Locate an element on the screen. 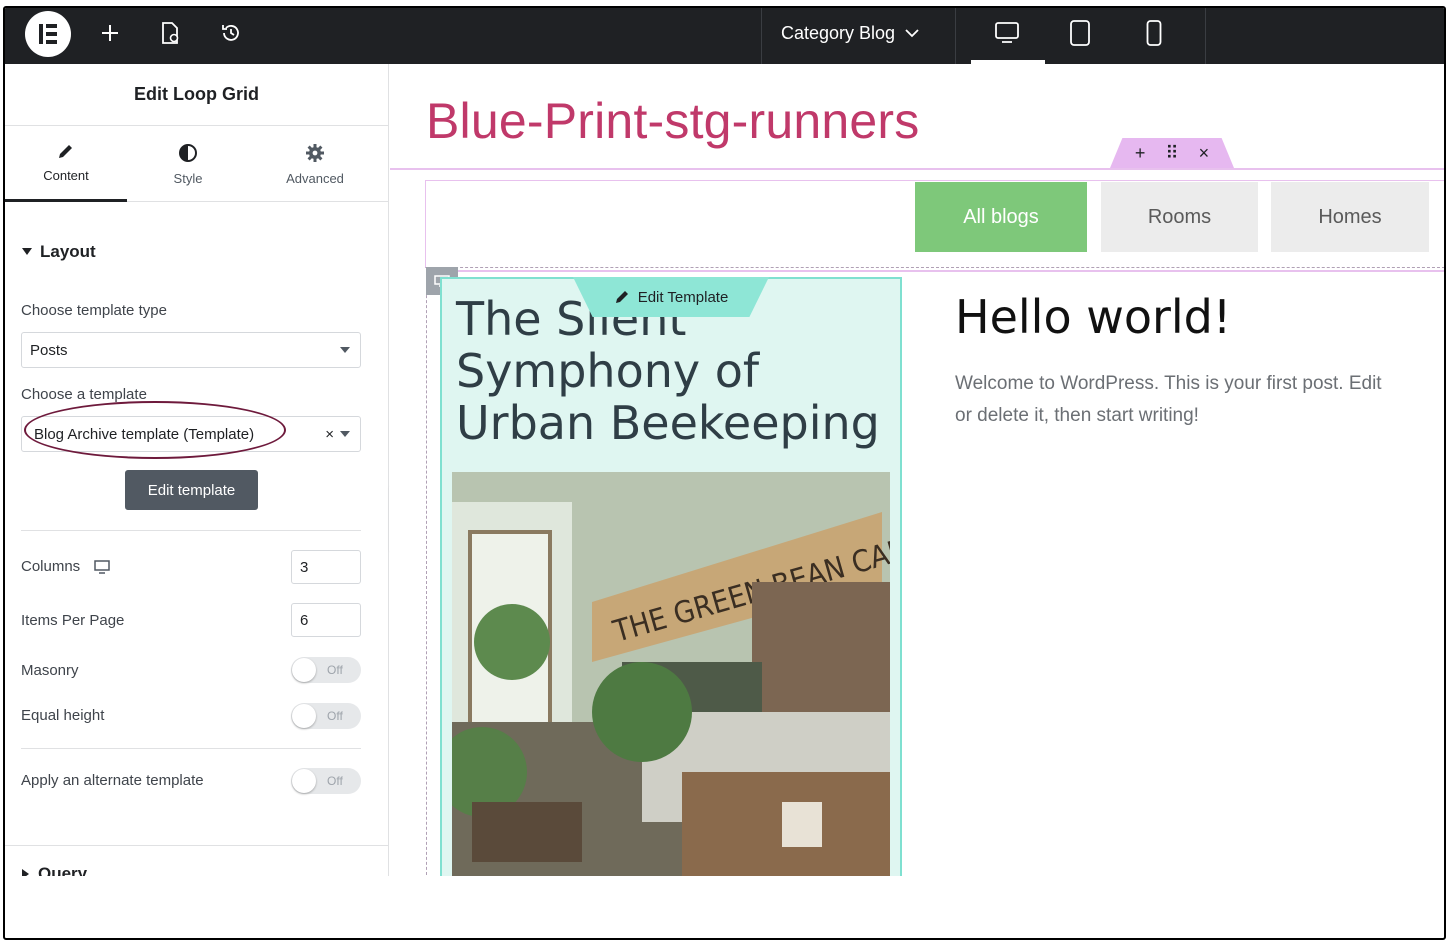  chevron-down-icon is located at coordinates (912, 33).